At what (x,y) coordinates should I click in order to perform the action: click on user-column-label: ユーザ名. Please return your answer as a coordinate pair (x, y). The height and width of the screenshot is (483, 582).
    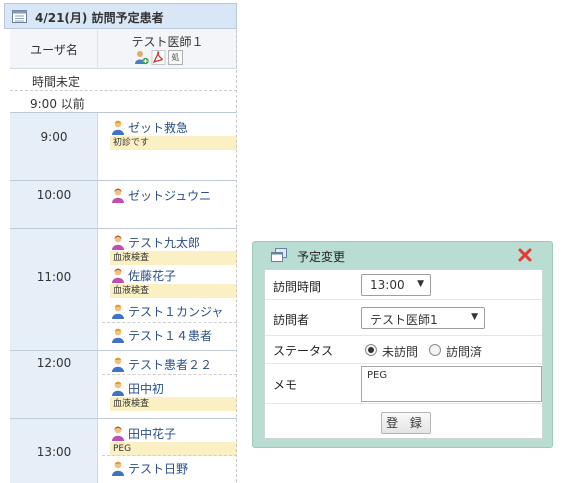
    Looking at the image, I should click on (54, 50).